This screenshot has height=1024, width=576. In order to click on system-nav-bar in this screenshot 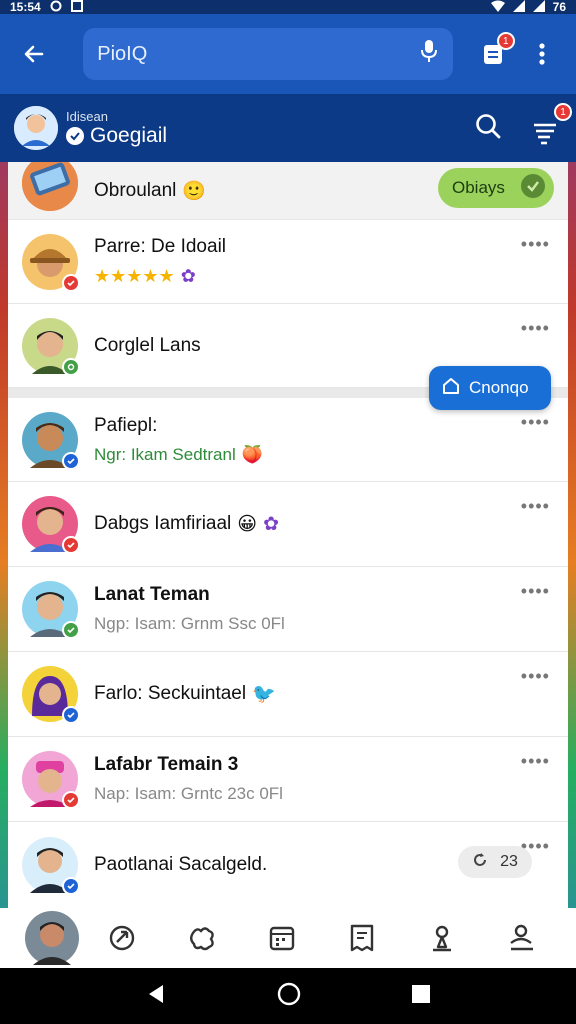, I will do `click(288, 996)`.